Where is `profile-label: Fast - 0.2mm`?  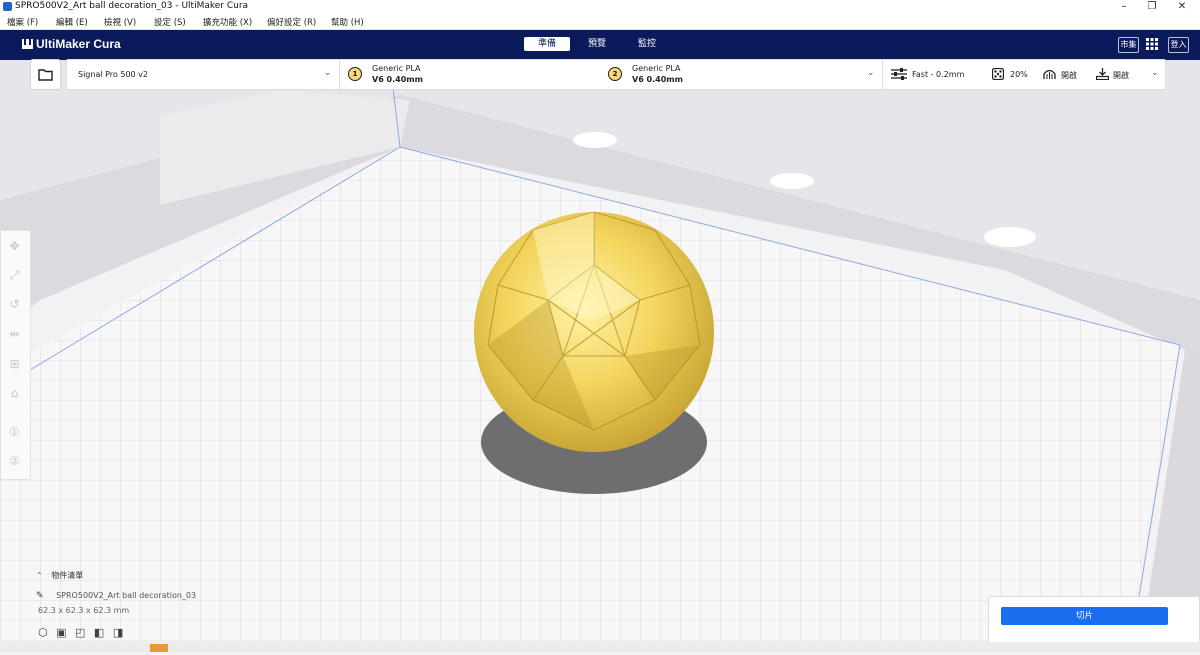
profile-label: Fast - 0.2mm is located at coordinates (938, 74).